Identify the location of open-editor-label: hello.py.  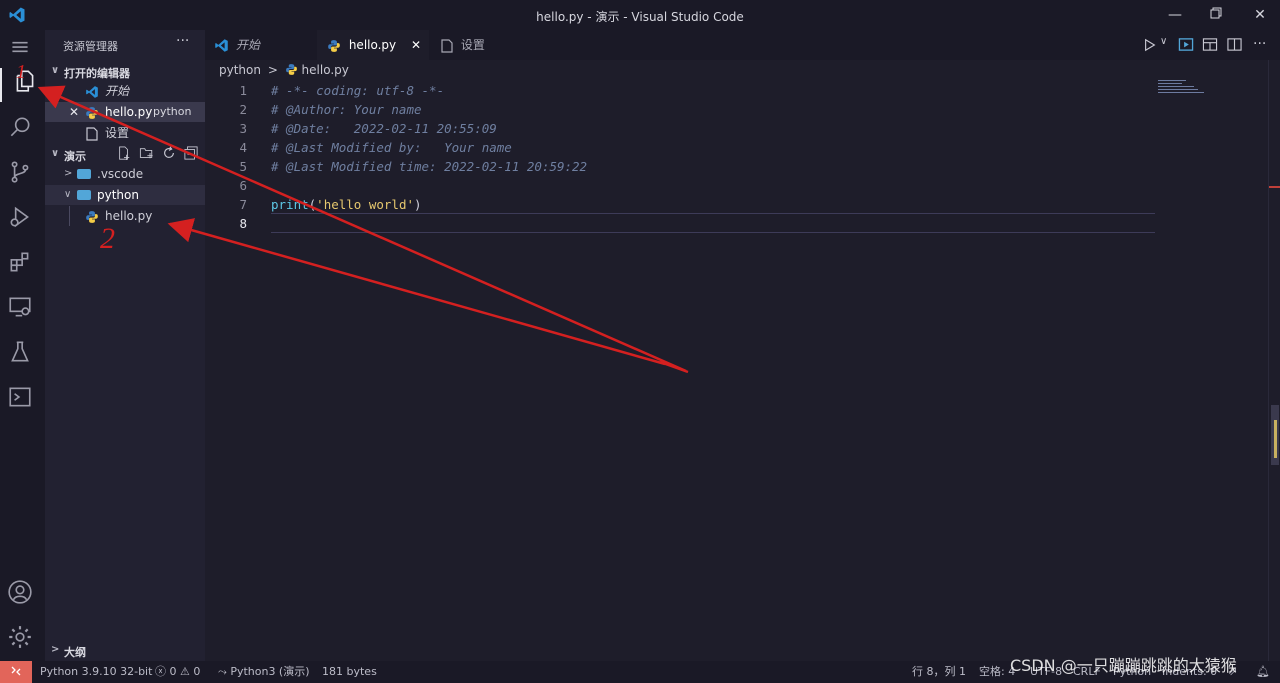
(129, 112).